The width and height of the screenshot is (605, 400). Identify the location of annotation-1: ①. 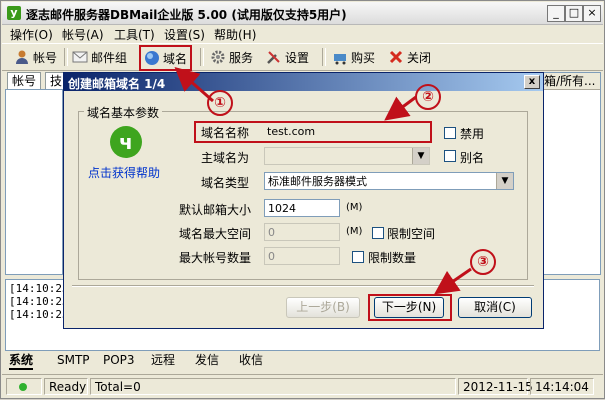
(220, 103).